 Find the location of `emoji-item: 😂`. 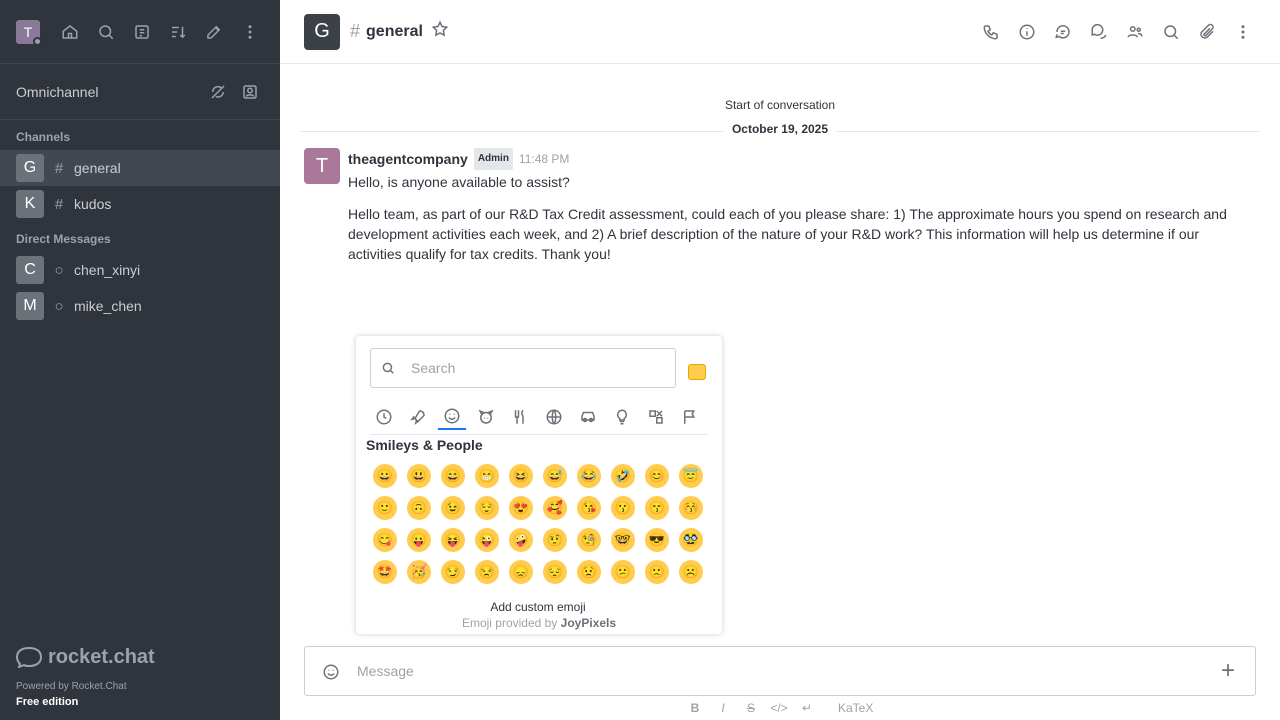

emoji-item: 😂 is located at coordinates (589, 476).